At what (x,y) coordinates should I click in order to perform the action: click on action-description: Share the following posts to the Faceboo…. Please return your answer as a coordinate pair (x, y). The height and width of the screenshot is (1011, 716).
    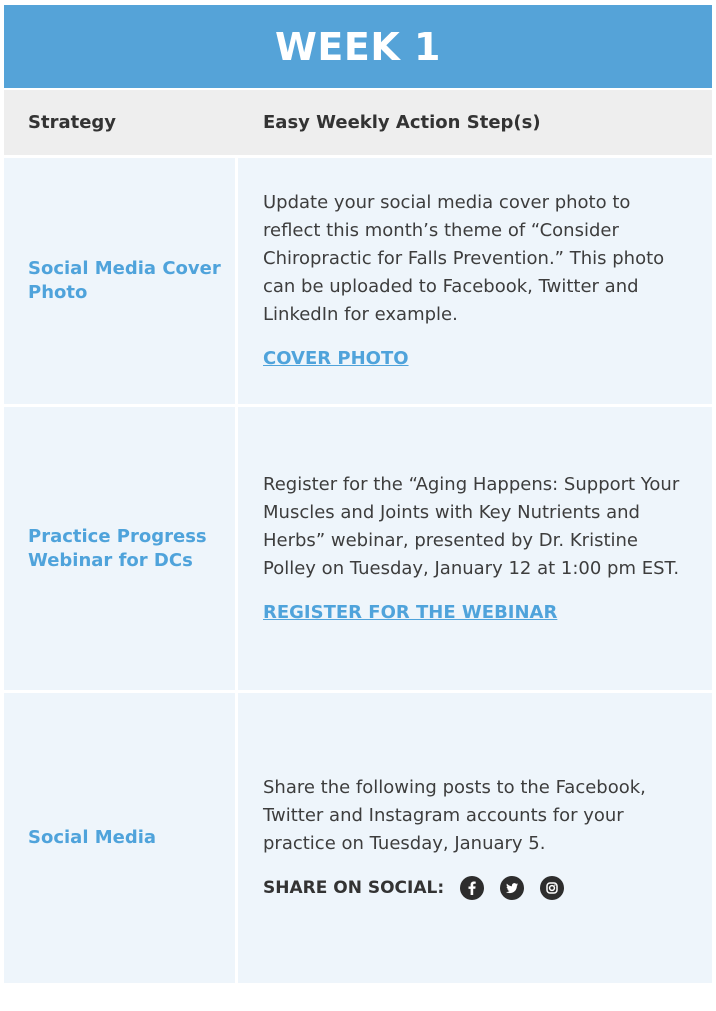
    Looking at the image, I should click on (454, 815).